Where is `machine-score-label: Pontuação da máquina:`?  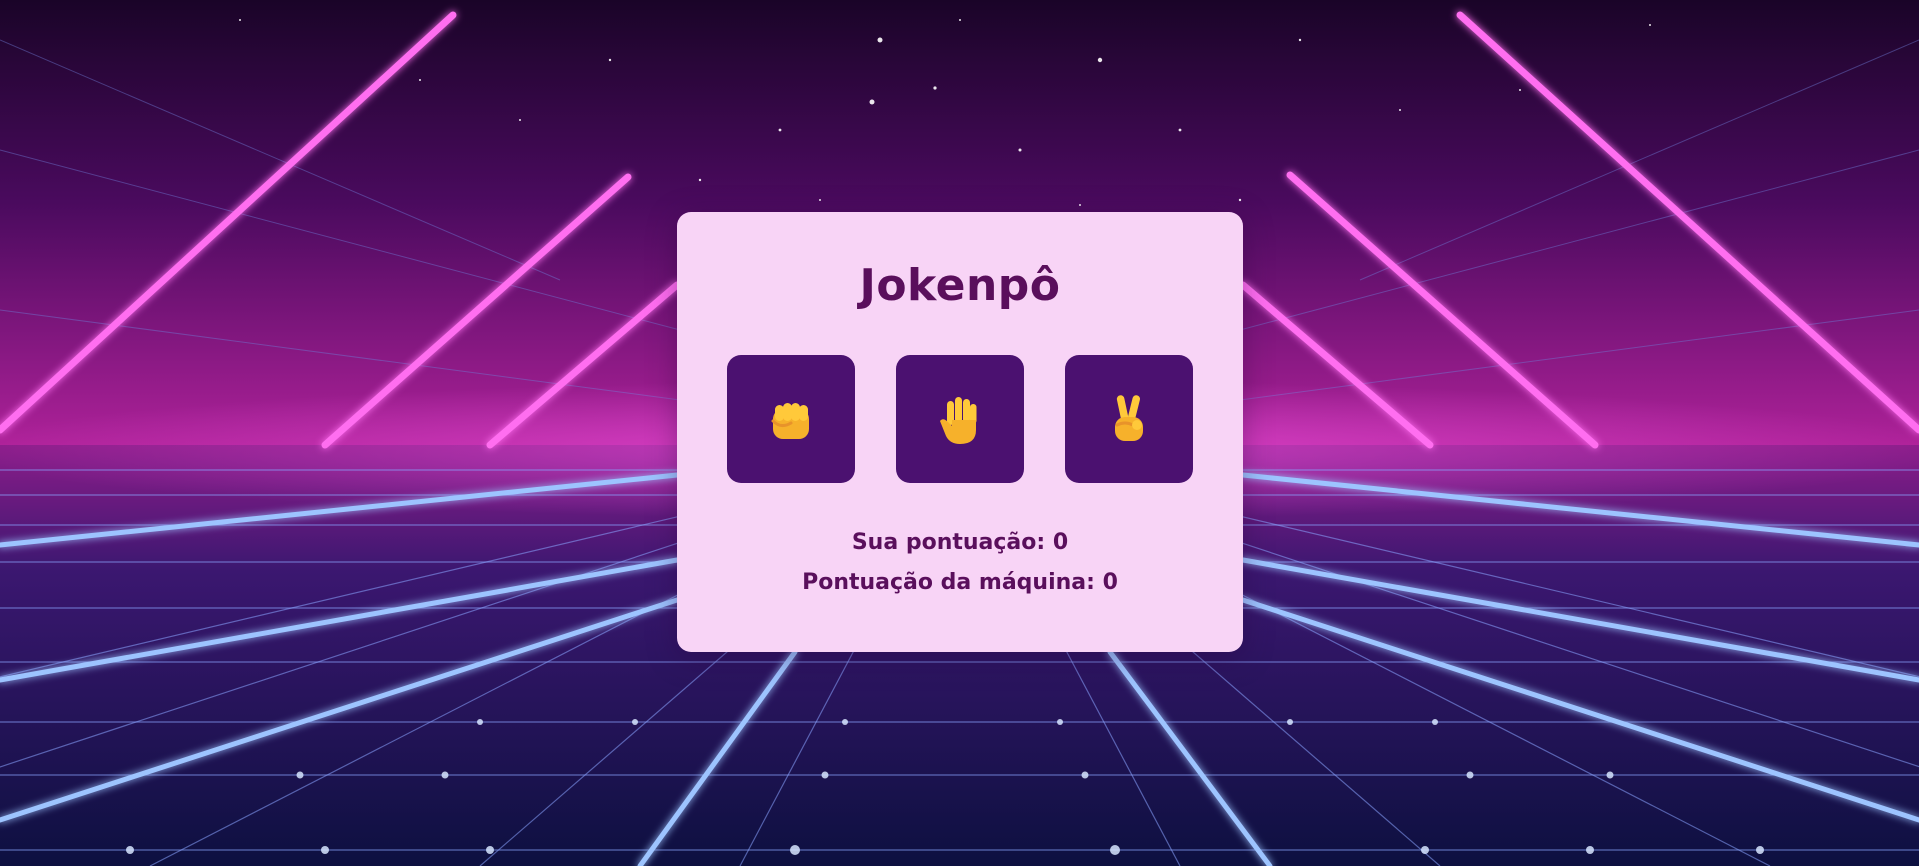 machine-score-label: Pontuação da máquina: is located at coordinates (952, 582).